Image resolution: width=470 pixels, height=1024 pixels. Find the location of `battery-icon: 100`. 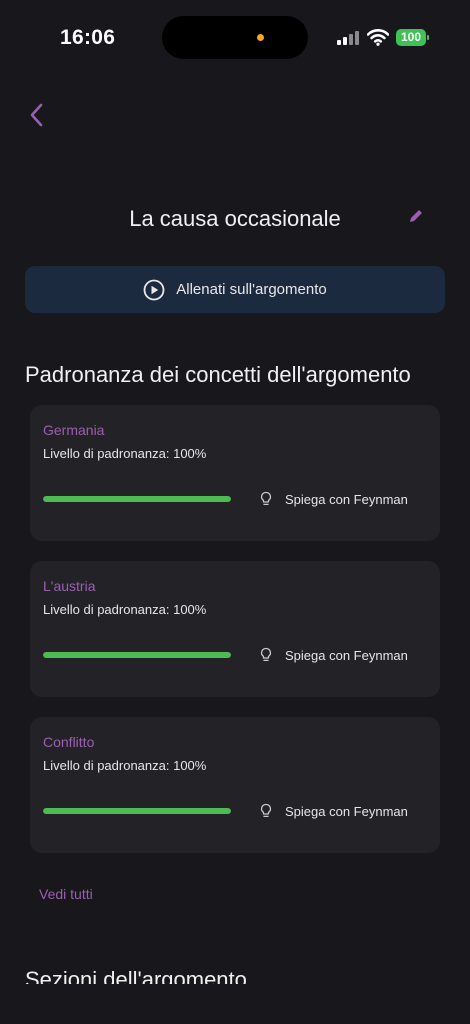

battery-icon: 100 is located at coordinates (411, 37).